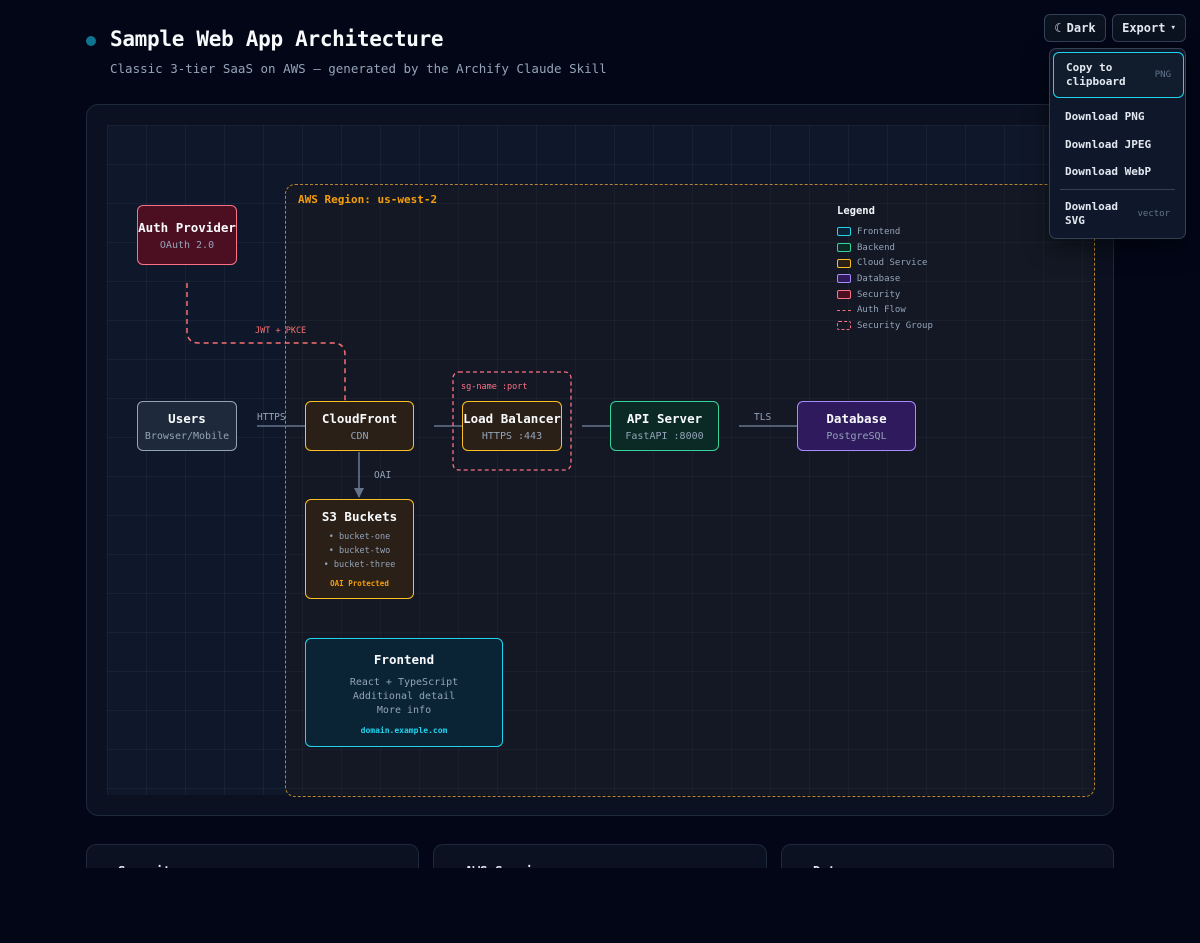  What do you see at coordinates (1105, 116) in the screenshot?
I see `menu-item-label: Download PNG` at bounding box center [1105, 116].